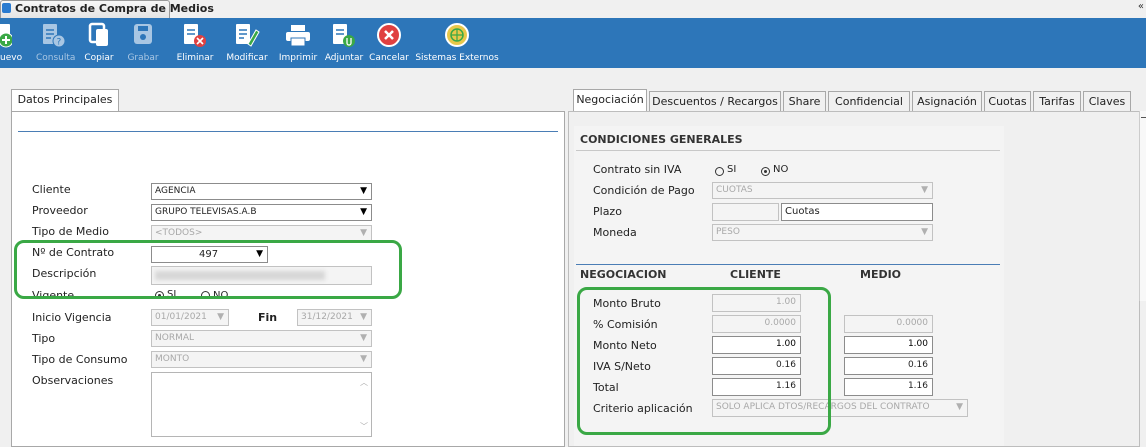 The height and width of the screenshot is (447, 1146). Describe the element at coordinates (98, 34) in the screenshot. I see `copy-icon` at that location.